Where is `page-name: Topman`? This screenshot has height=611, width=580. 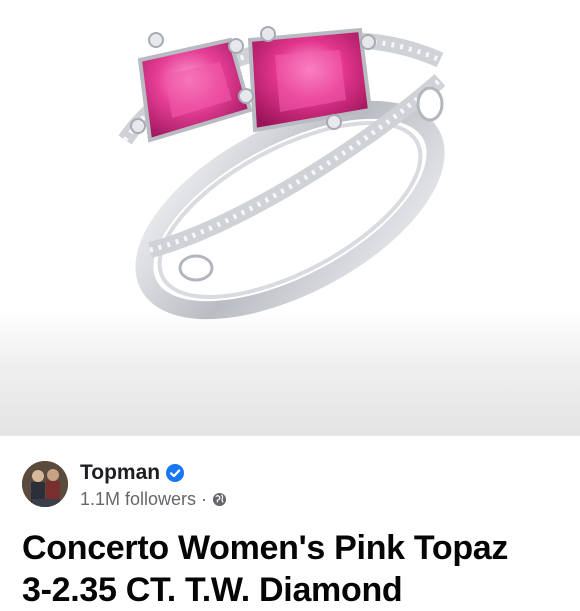 page-name: Topman is located at coordinates (120, 473).